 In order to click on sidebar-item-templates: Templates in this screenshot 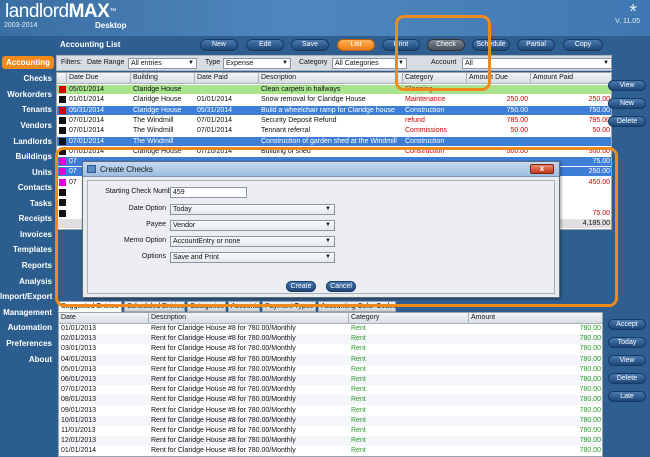, I will do `click(28, 249)`.